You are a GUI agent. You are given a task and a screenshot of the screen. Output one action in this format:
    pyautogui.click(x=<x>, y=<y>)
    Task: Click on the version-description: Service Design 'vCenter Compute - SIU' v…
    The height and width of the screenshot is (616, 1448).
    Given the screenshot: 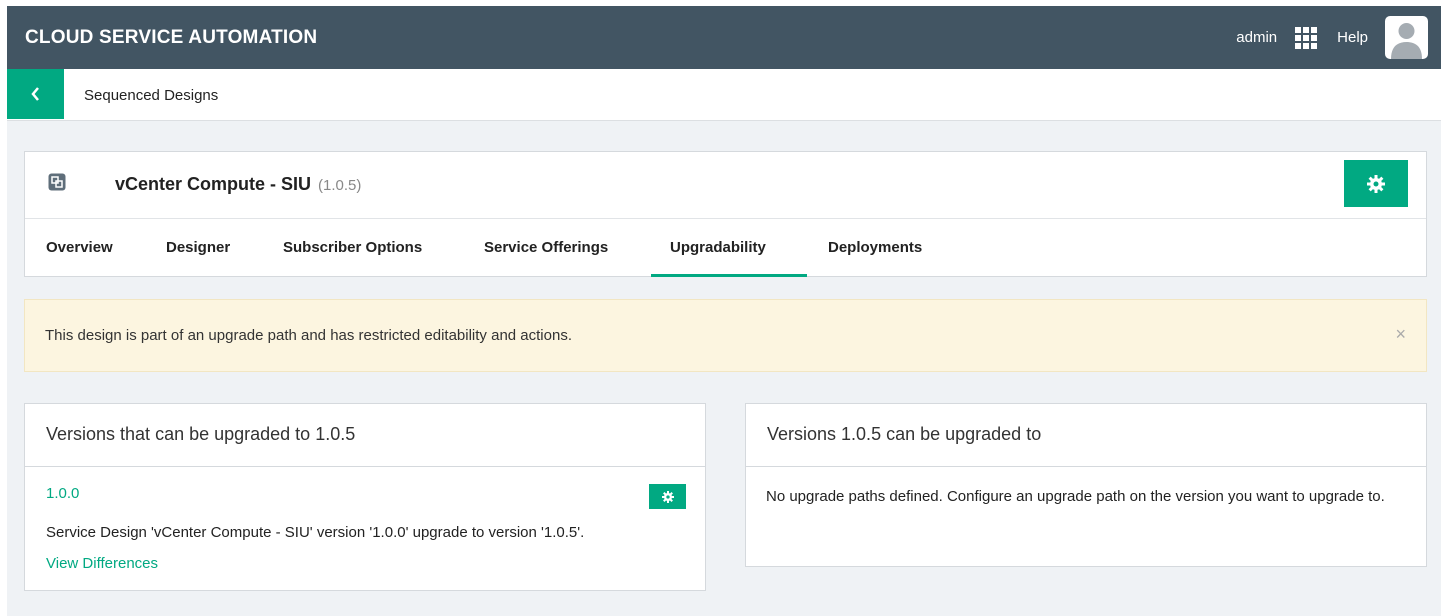 What is the action you would take?
    pyautogui.click(x=315, y=532)
    